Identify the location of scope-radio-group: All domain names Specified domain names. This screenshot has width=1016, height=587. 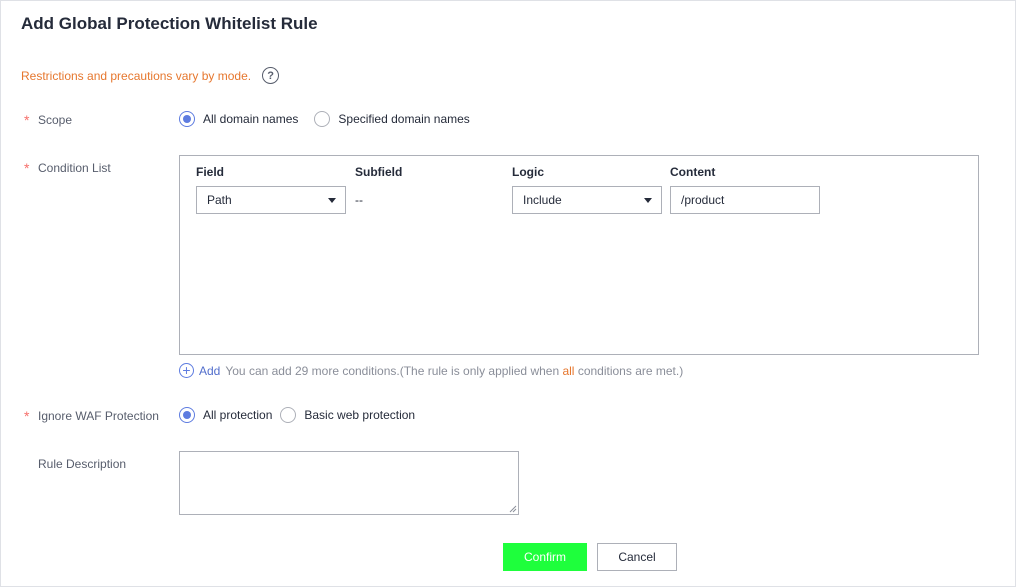
(332, 119).